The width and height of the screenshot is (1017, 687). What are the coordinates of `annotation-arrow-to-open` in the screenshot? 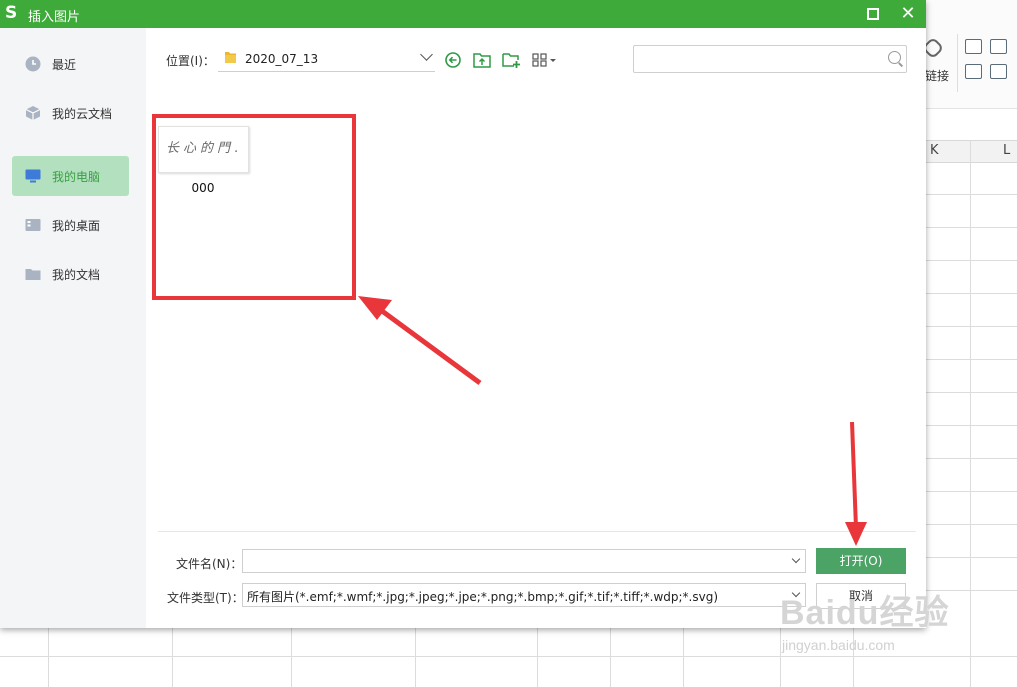 It's located at (856, 483).